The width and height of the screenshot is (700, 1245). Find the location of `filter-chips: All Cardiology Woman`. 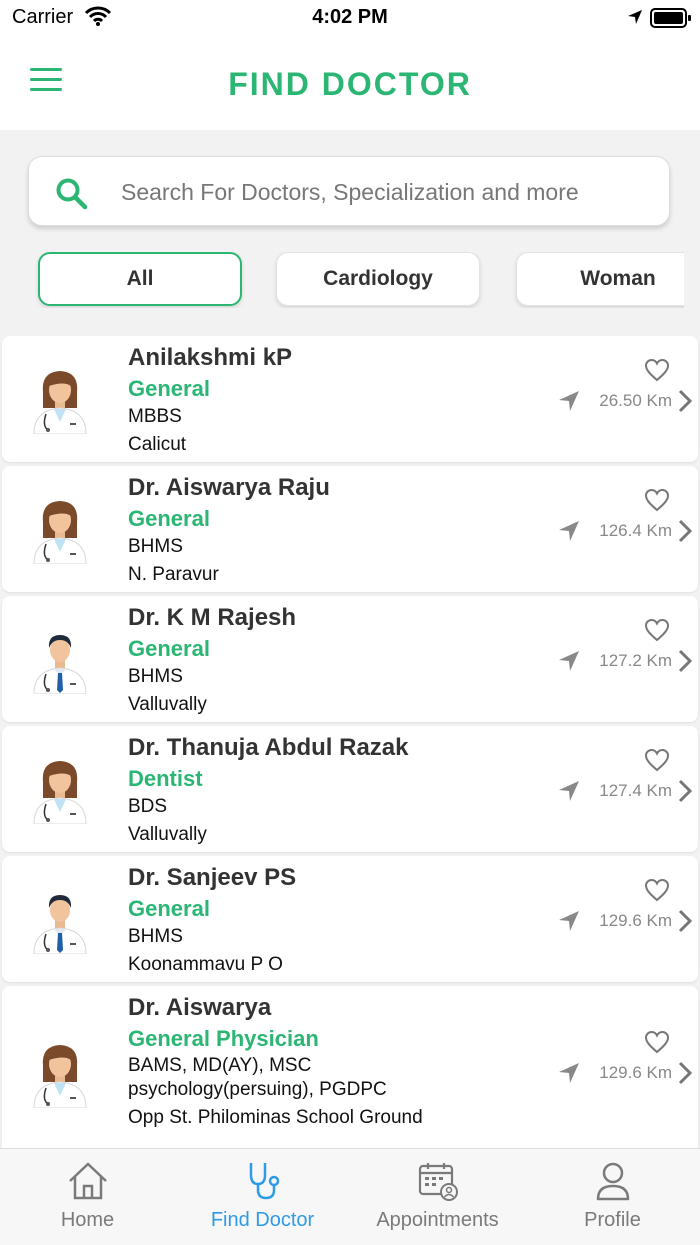

filter-chips: All Cardiology Woman is located at coordinates (342, 280).